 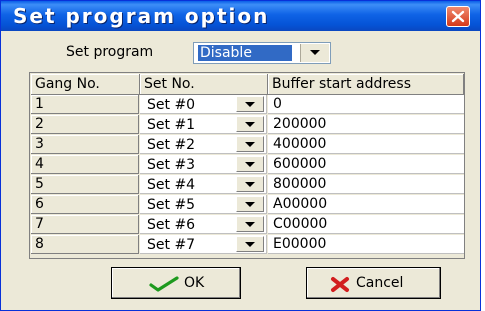 I want to click on table-row: 1 Set #0 0, so click(x=247, y=105).